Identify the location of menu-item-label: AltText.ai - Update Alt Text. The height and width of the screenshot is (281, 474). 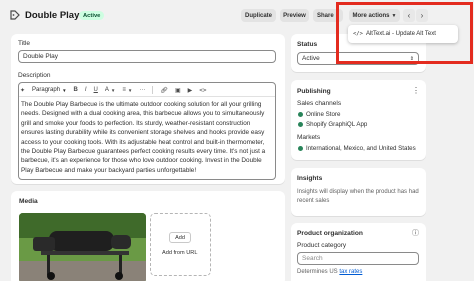
(400, 34).